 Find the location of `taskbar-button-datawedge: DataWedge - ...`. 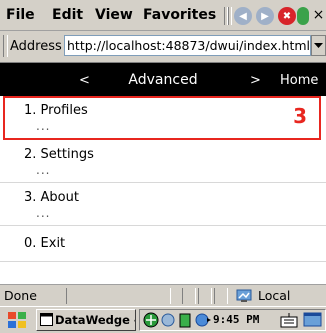

taskbar-button-datawedge: DataWedge - ... is located at coordinates (86, 320).